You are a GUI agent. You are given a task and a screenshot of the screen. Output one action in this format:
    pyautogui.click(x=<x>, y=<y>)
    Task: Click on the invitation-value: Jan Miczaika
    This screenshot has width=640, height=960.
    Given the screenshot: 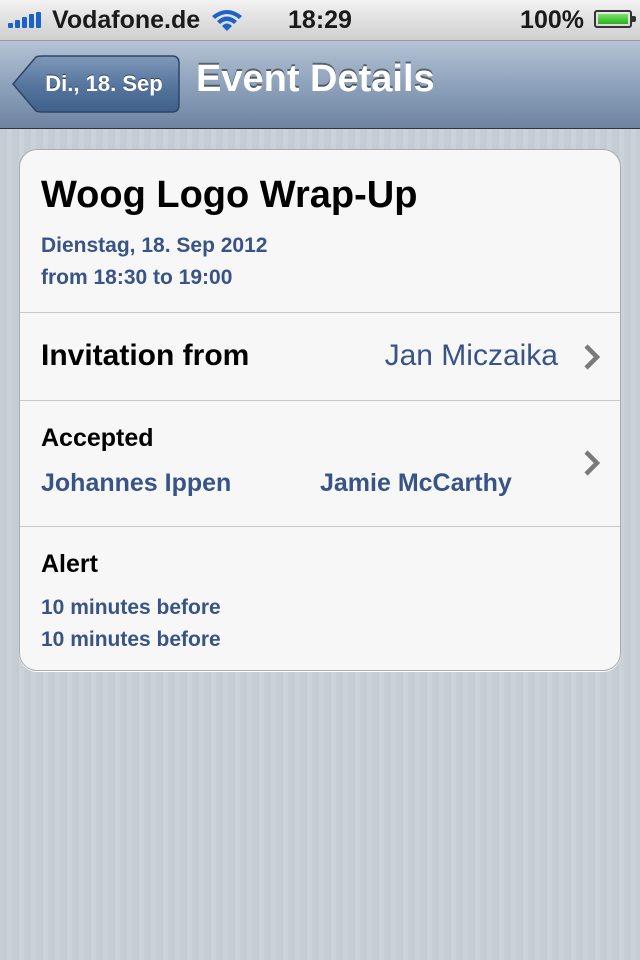 What is the action you would take?
    pyautogui.click(x=471, y=356)
    